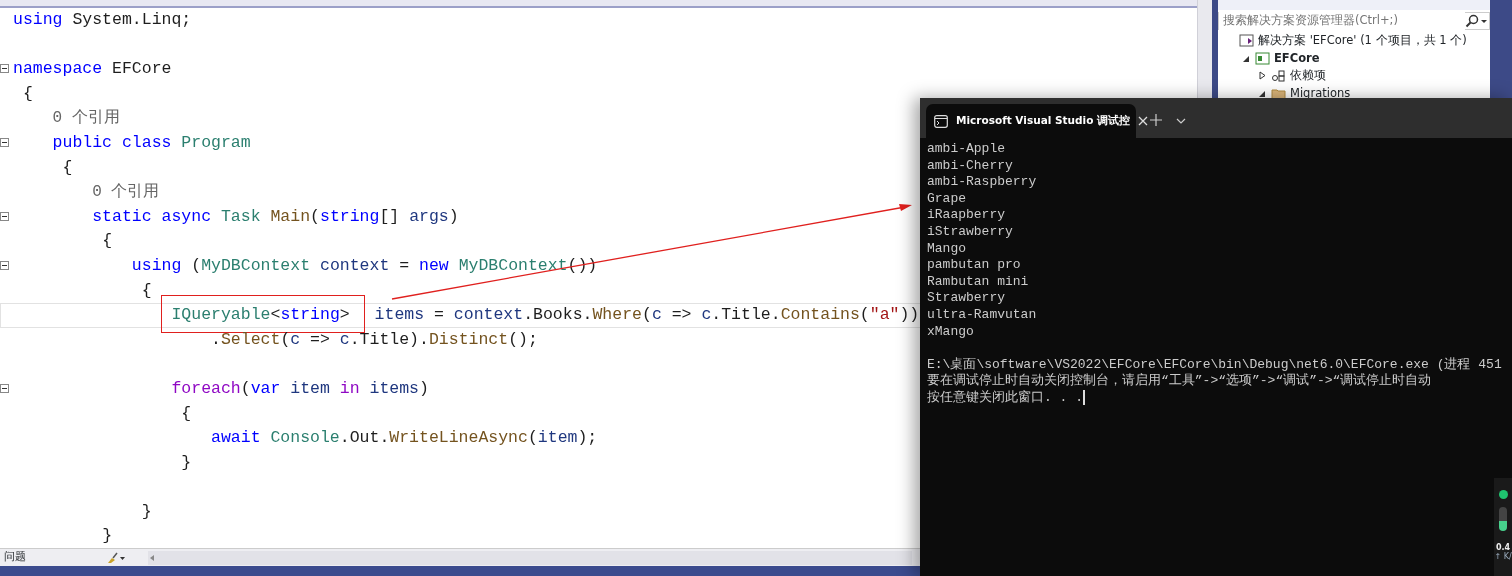  Describe the element at coordinates (1043, 121) in the screenshot. I see `tab-title: Microsoft Visual Studio 调试控` at that location.